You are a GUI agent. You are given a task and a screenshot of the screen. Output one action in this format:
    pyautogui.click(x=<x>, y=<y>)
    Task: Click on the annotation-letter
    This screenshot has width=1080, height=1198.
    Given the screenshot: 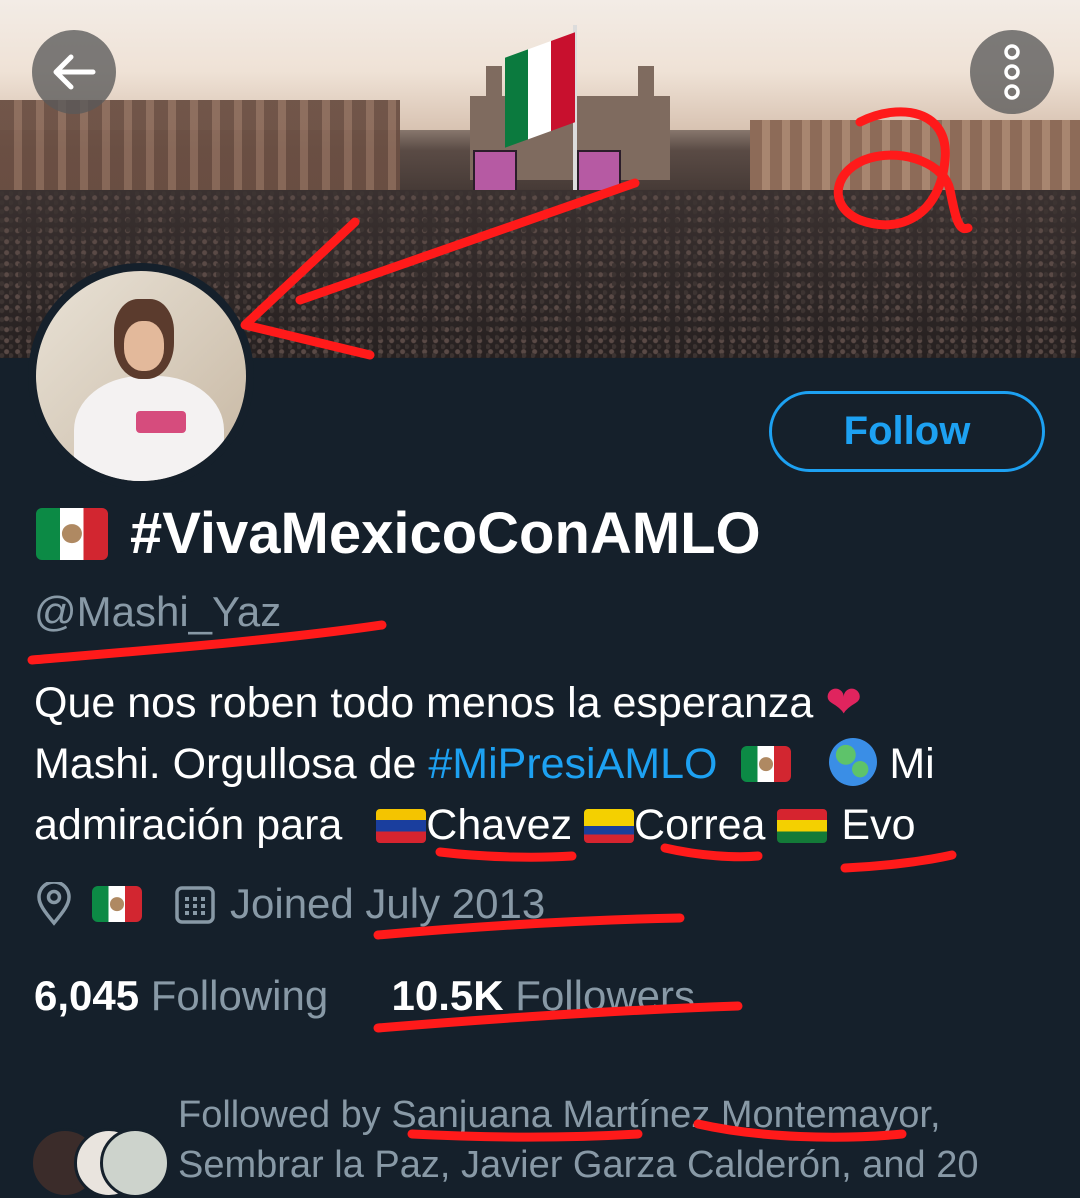 What is the action you would take?
    pyautogui.click(x=903, y=170)
    